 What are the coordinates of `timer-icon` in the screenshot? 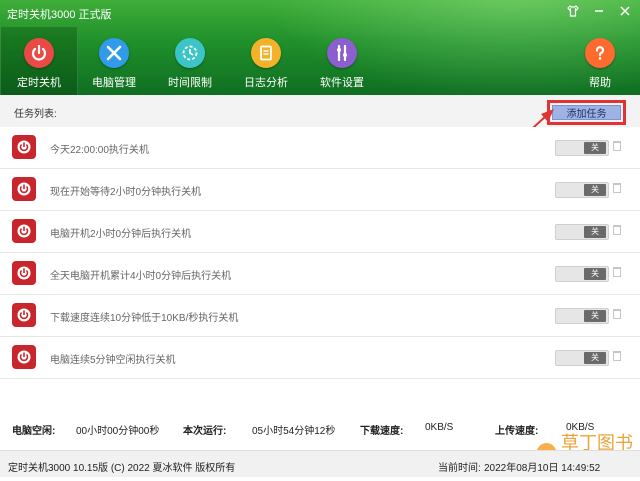 It's located at (190, 53).